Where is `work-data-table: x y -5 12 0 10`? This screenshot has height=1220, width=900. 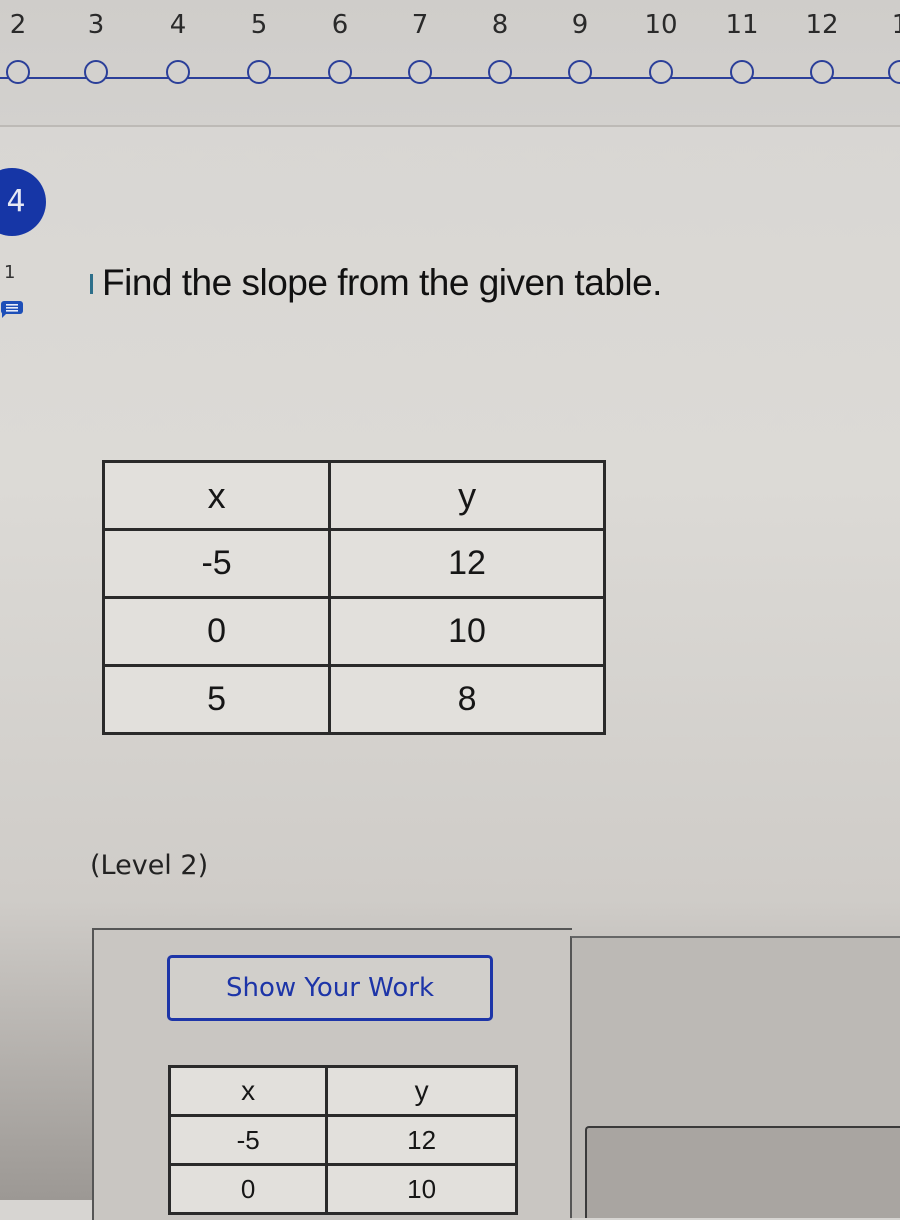
work-data-table: x y -5 12 0 10 is located at coordinates (342, 1140).